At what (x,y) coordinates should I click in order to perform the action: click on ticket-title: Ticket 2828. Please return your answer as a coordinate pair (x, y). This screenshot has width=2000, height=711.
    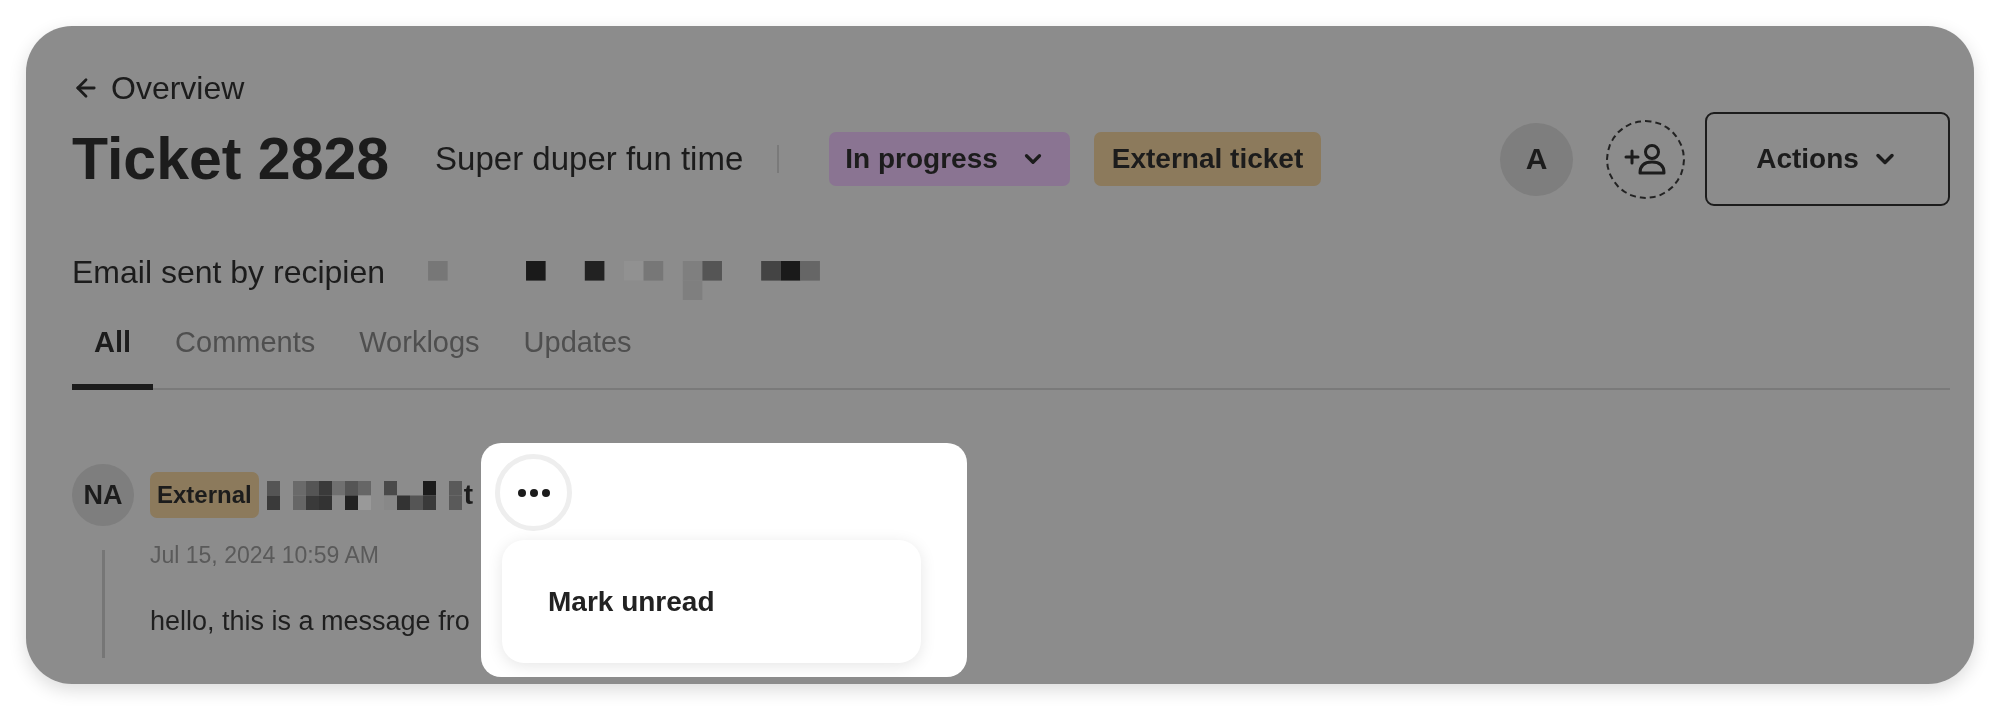
    Looking at the image, I should click on (231, 159).